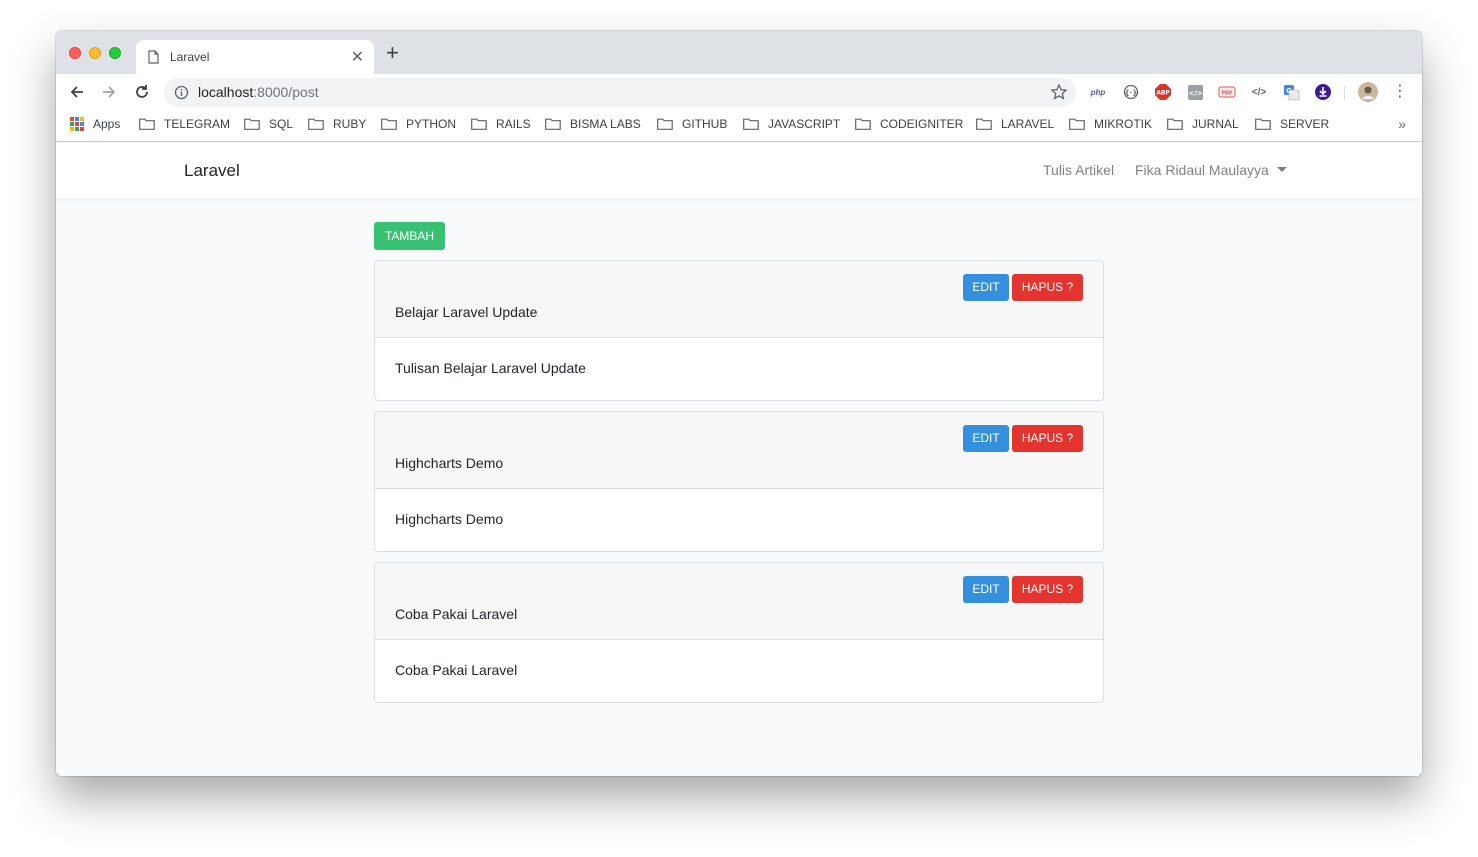 The height and width of the screenshot is (857, 1478). What do you see at coordinates (115, 53) in the screenshot?
I see `maximize-window-button` at bounding box center [115, 53].